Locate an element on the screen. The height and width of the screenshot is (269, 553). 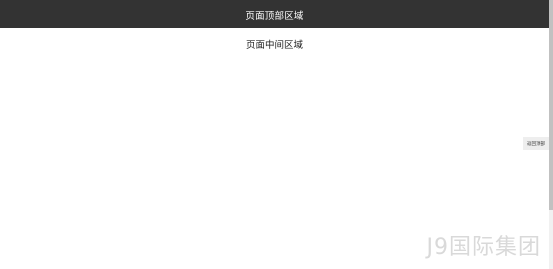
top-bar-title: 页面顶部区域 is located at coordinates (274, 16).